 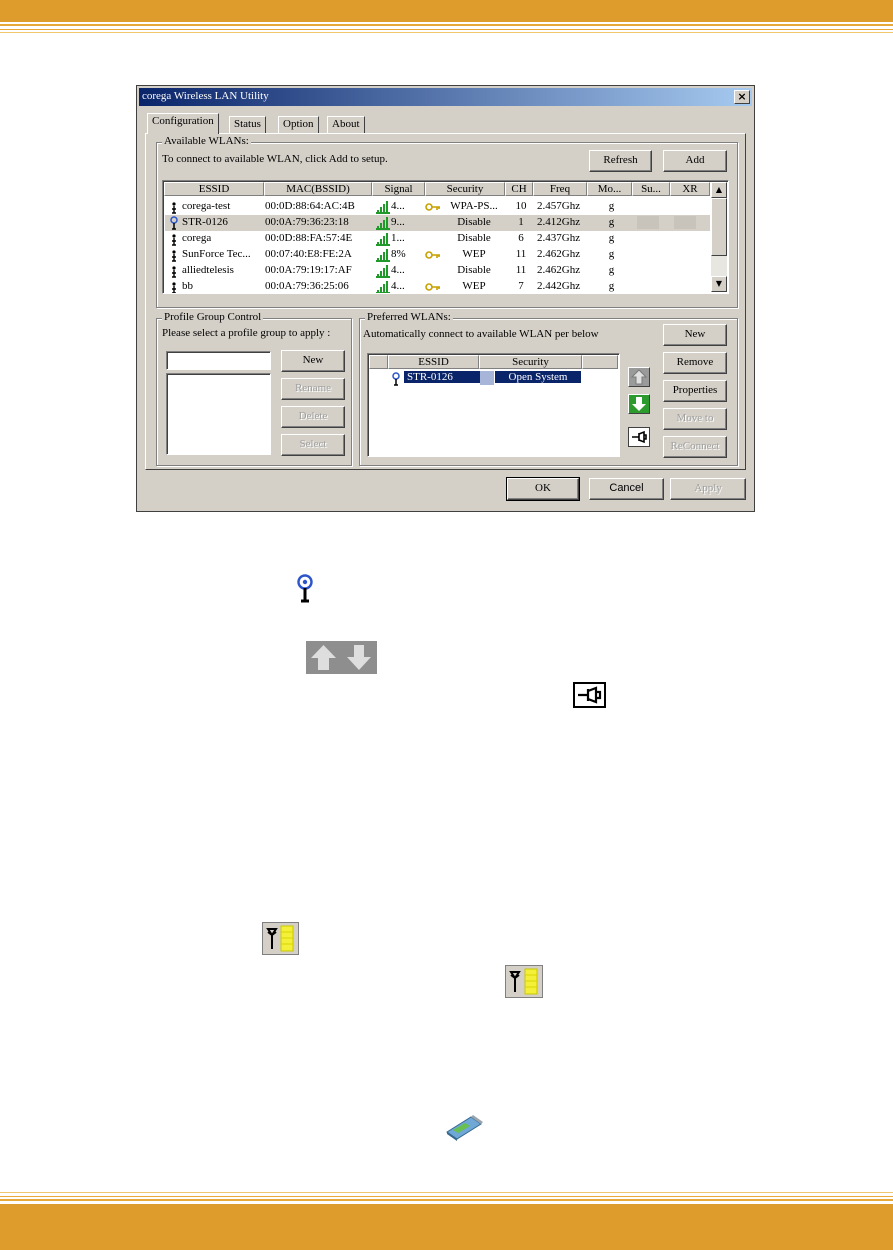 I want to click on profile-new-button: New, so click(x=313, y=361).